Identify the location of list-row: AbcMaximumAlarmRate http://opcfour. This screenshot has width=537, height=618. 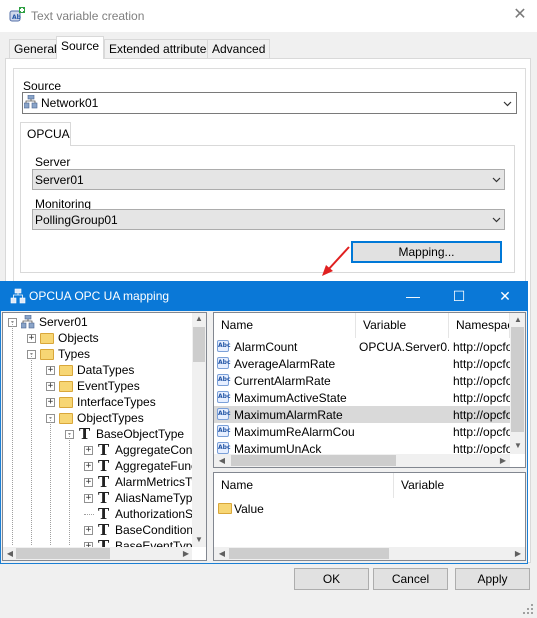
(362, 414).